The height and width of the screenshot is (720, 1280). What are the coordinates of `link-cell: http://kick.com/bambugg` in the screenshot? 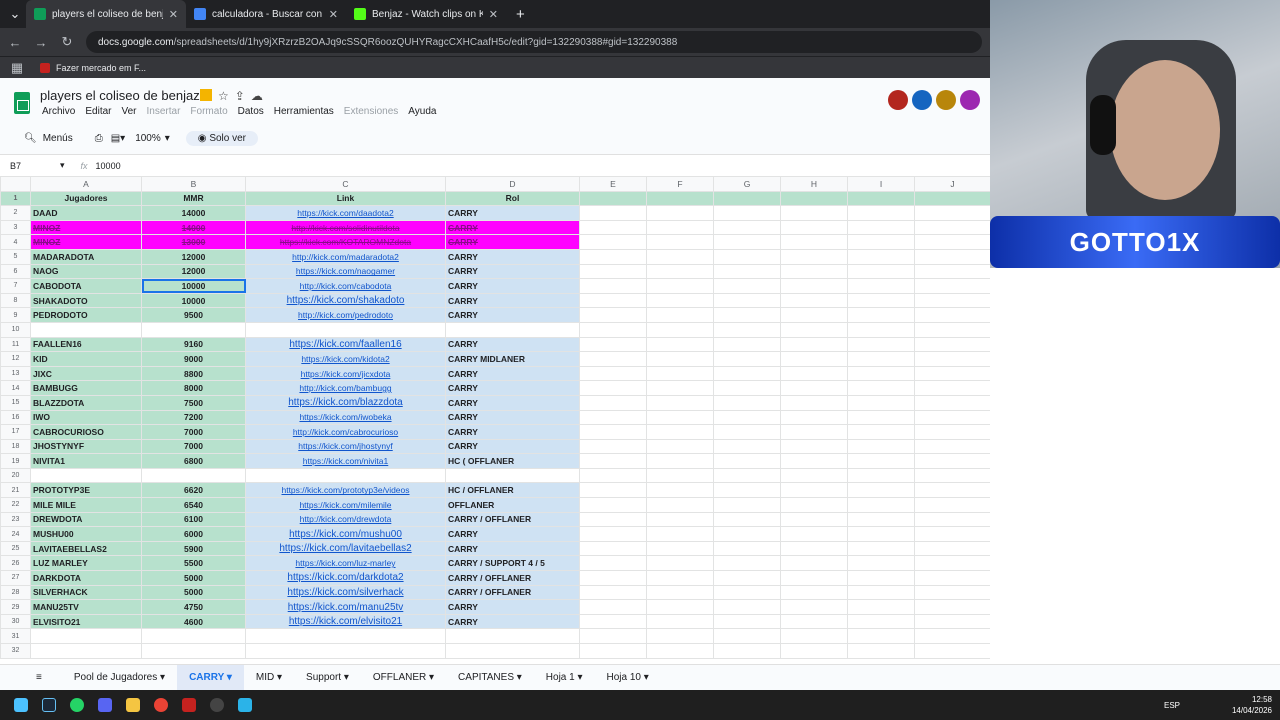 It's located at (345, 388).